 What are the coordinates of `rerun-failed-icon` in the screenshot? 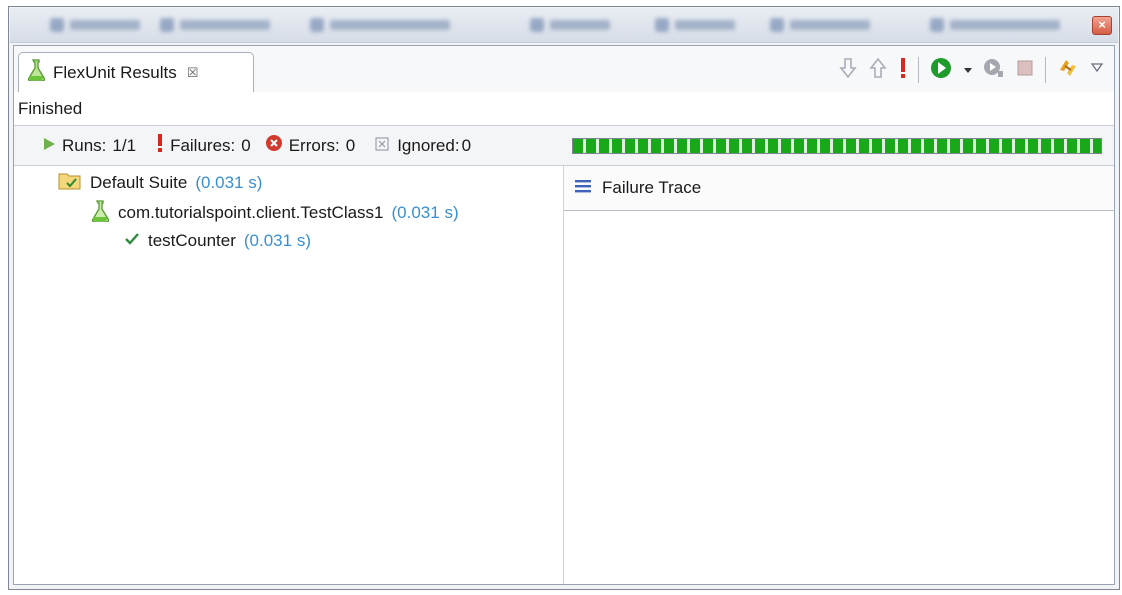 It's located at (994, 70).